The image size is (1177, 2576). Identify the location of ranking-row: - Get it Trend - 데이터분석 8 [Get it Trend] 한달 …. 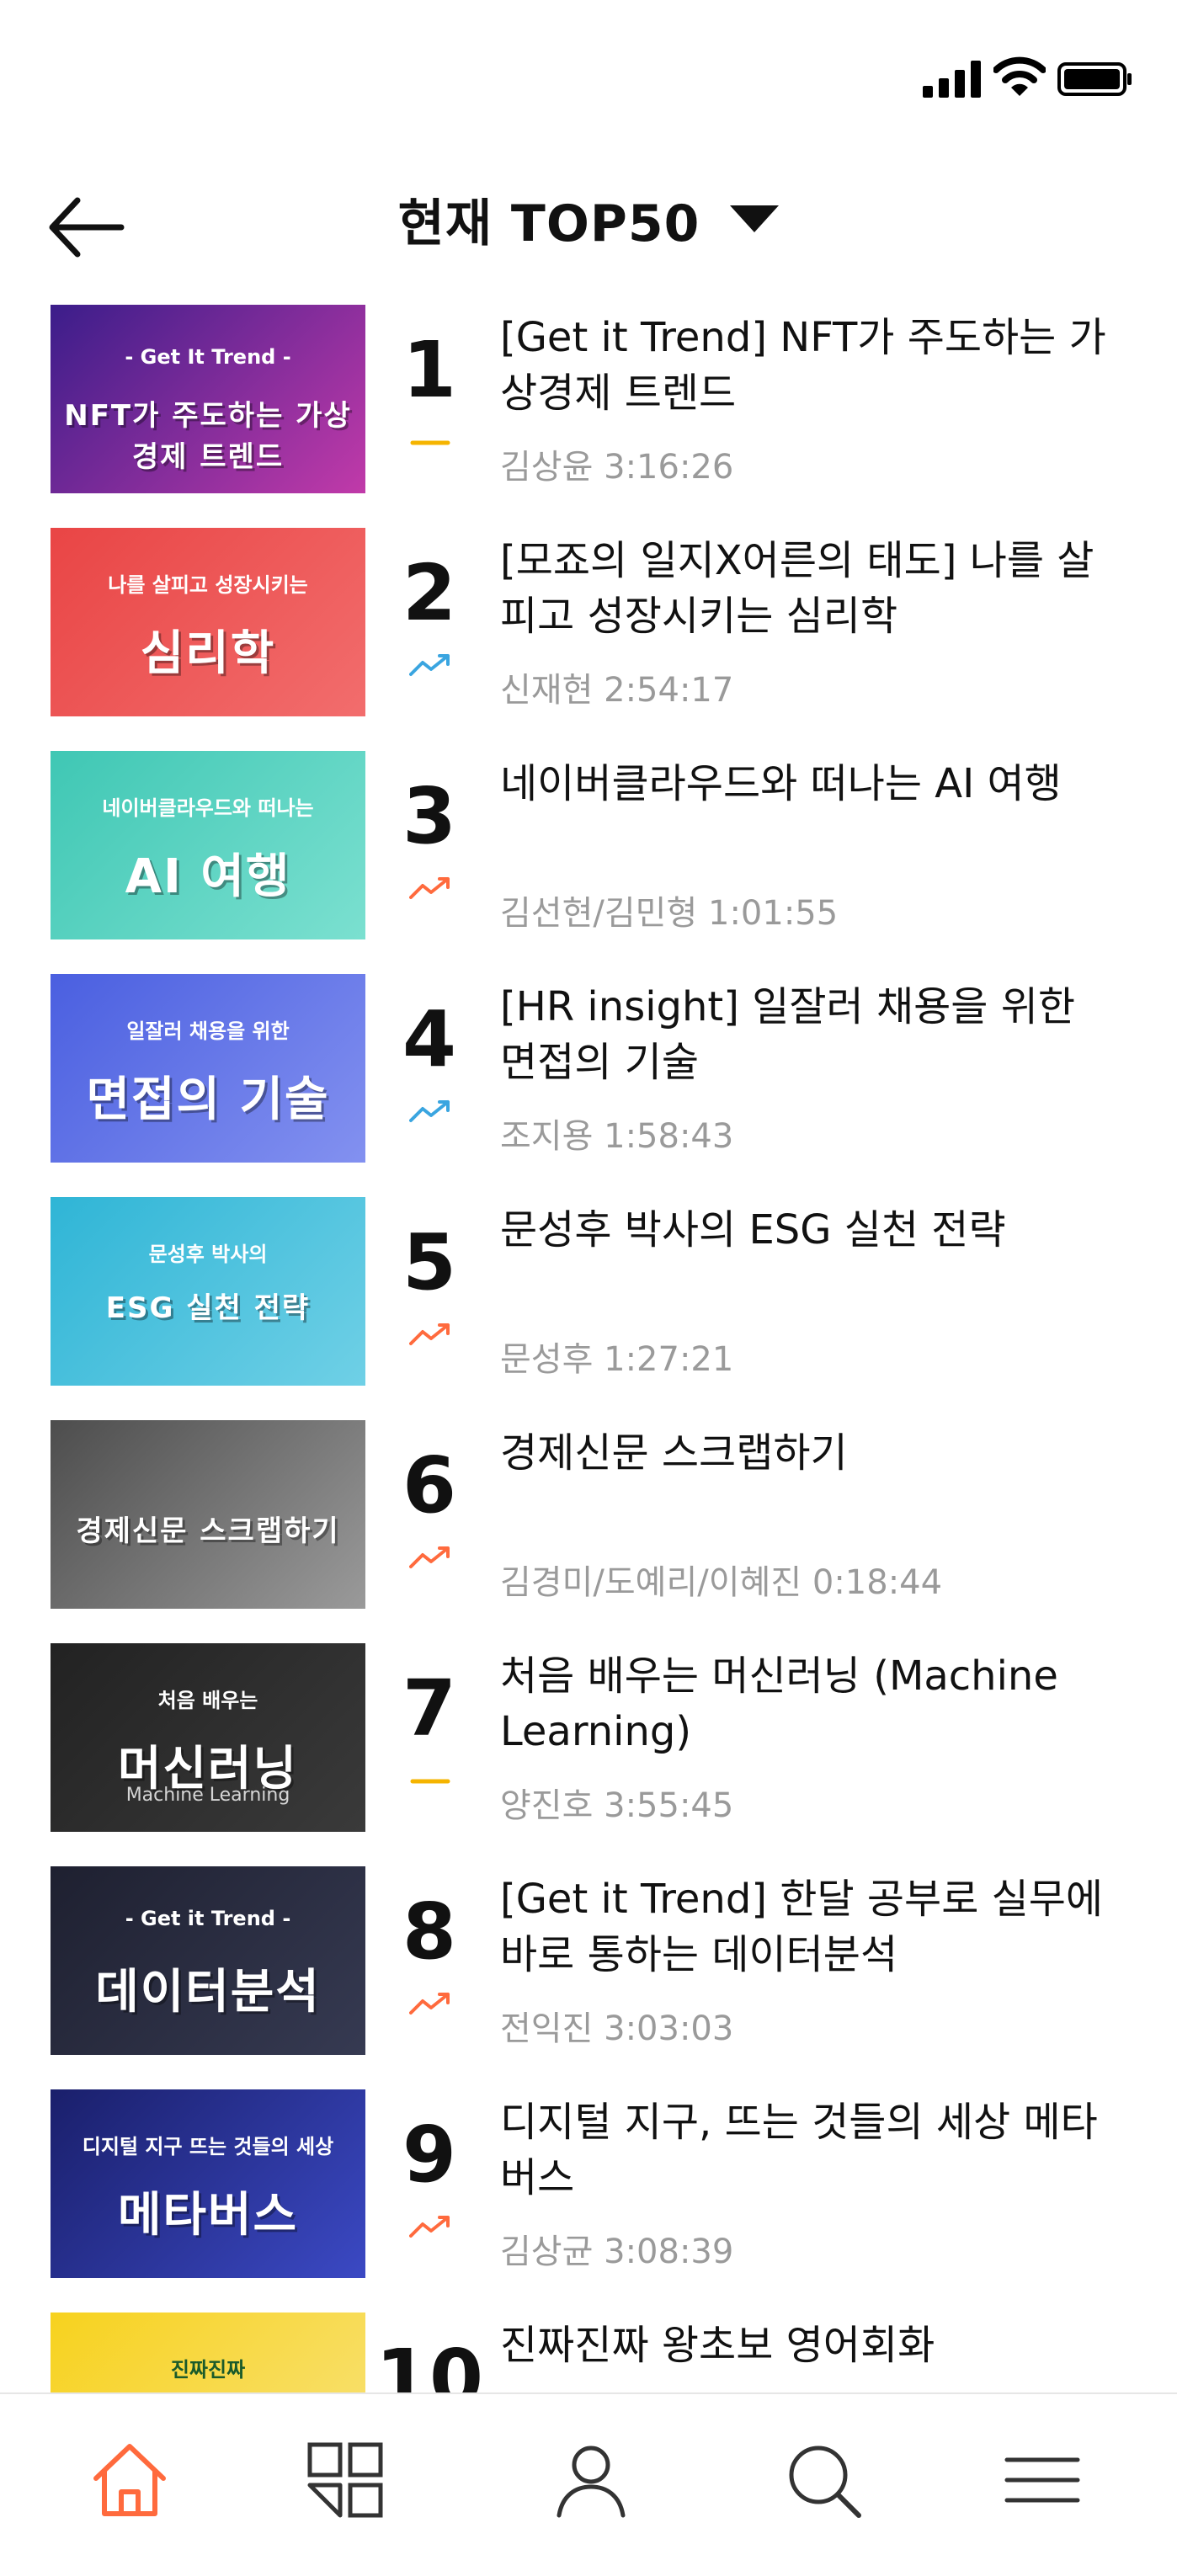
(588, 1978).